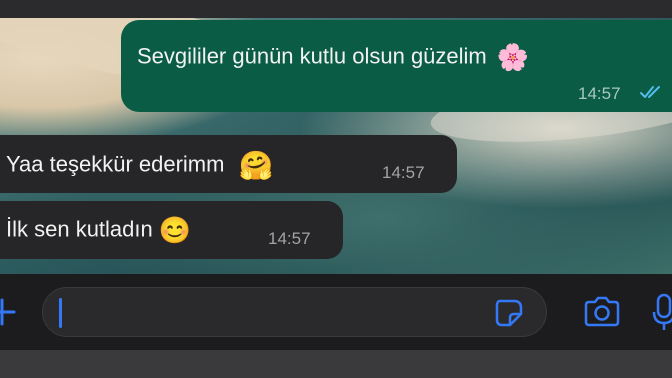  I want to click on cherry-blossom-emoji: 🌸, so click(513, 57).